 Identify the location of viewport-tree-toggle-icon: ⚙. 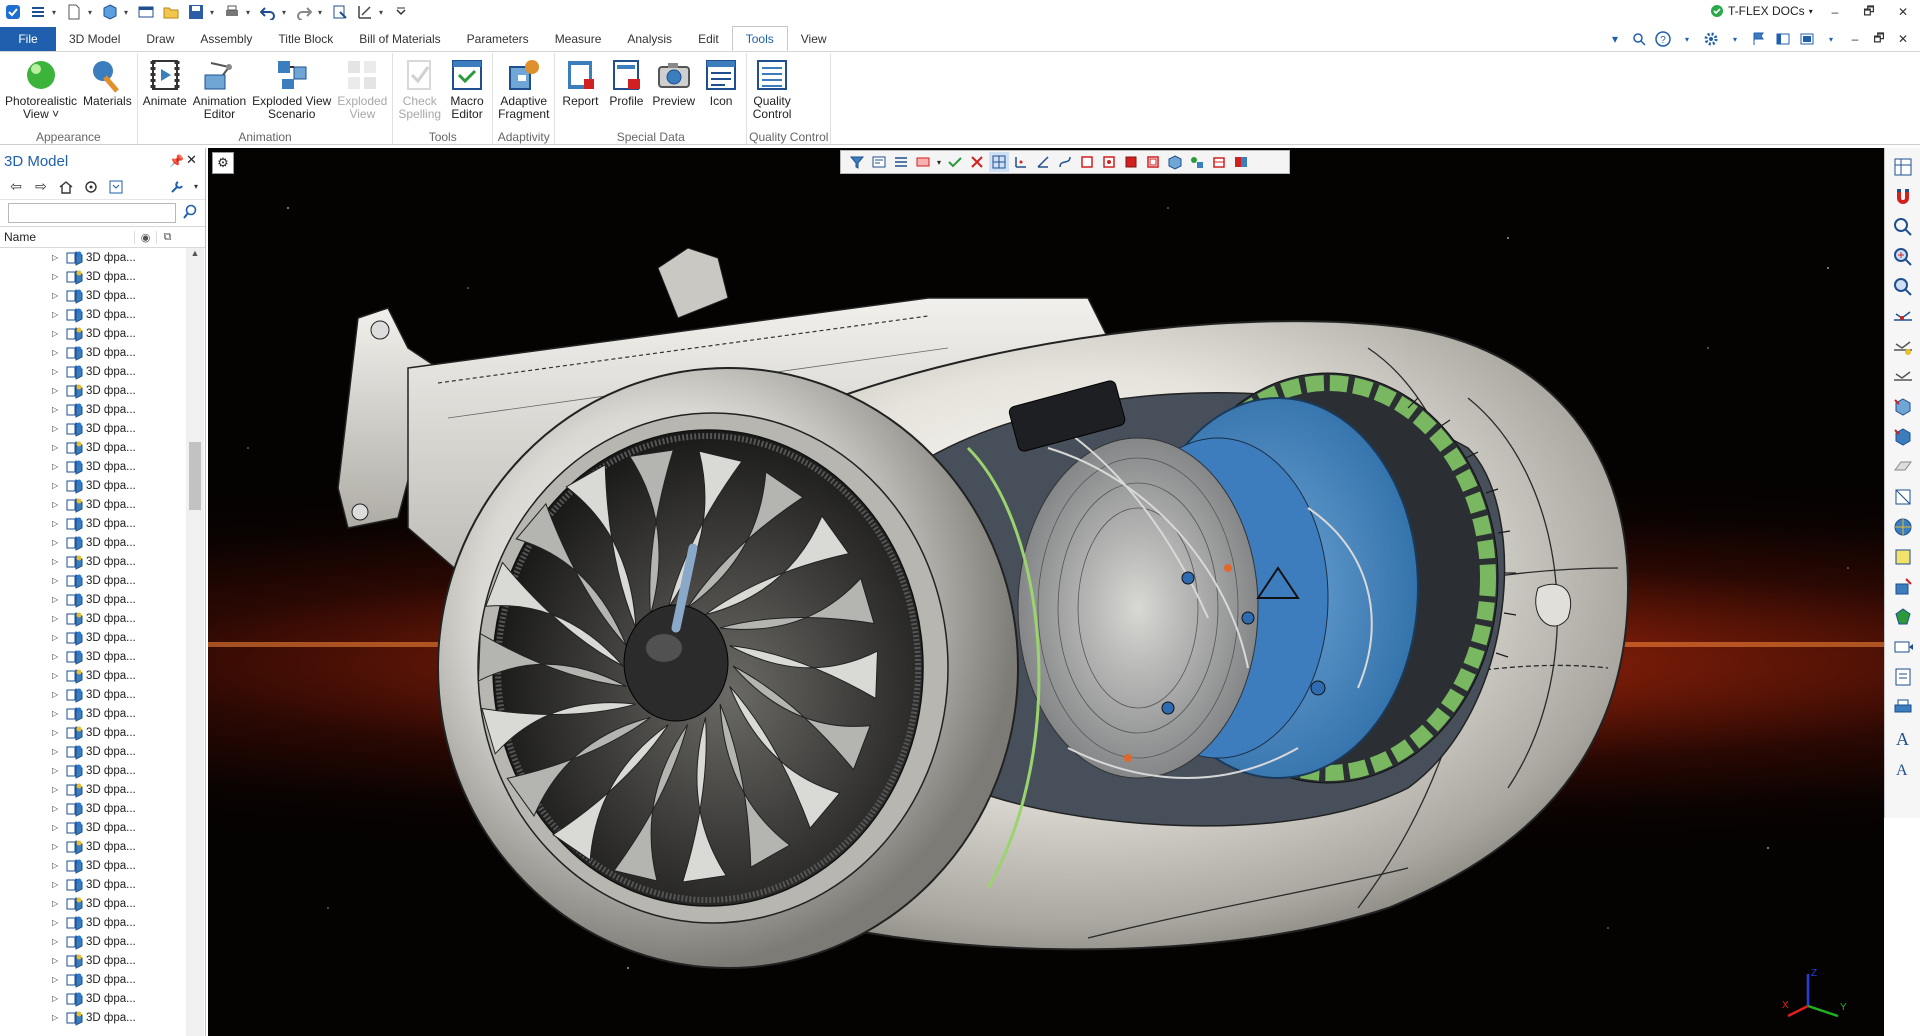
(223, 163).